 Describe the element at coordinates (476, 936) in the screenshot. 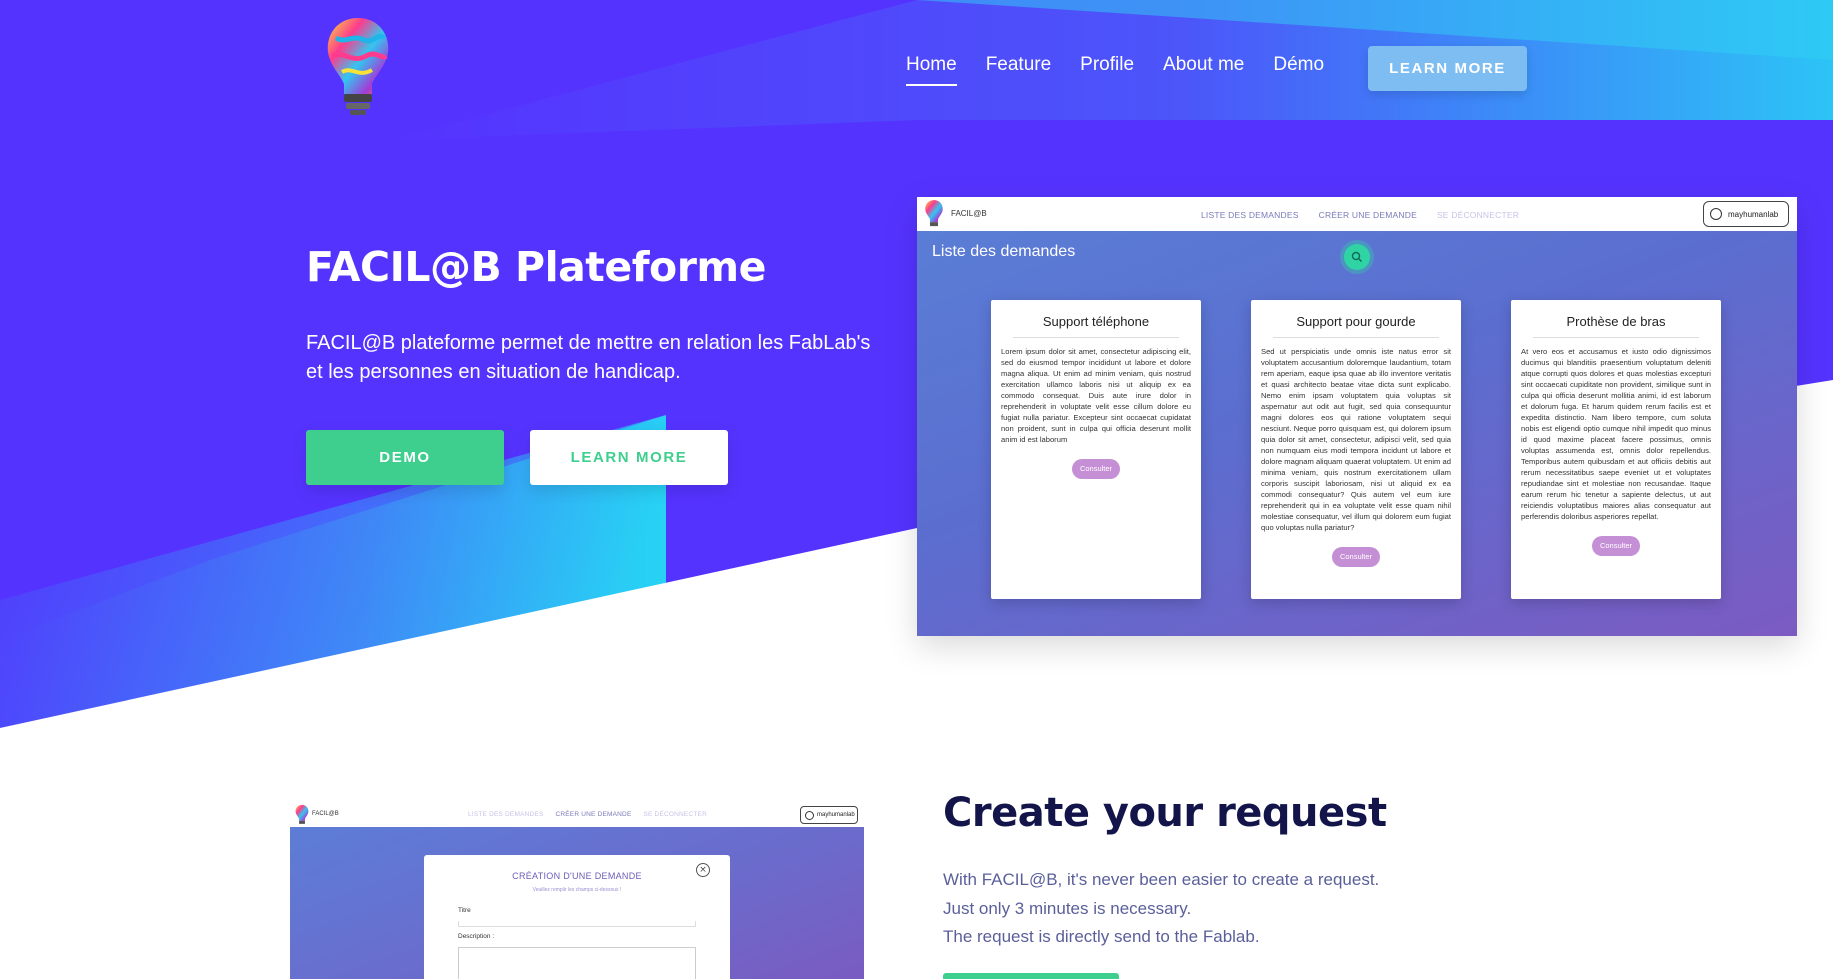

I see `description-field-label: Description :` at that location.